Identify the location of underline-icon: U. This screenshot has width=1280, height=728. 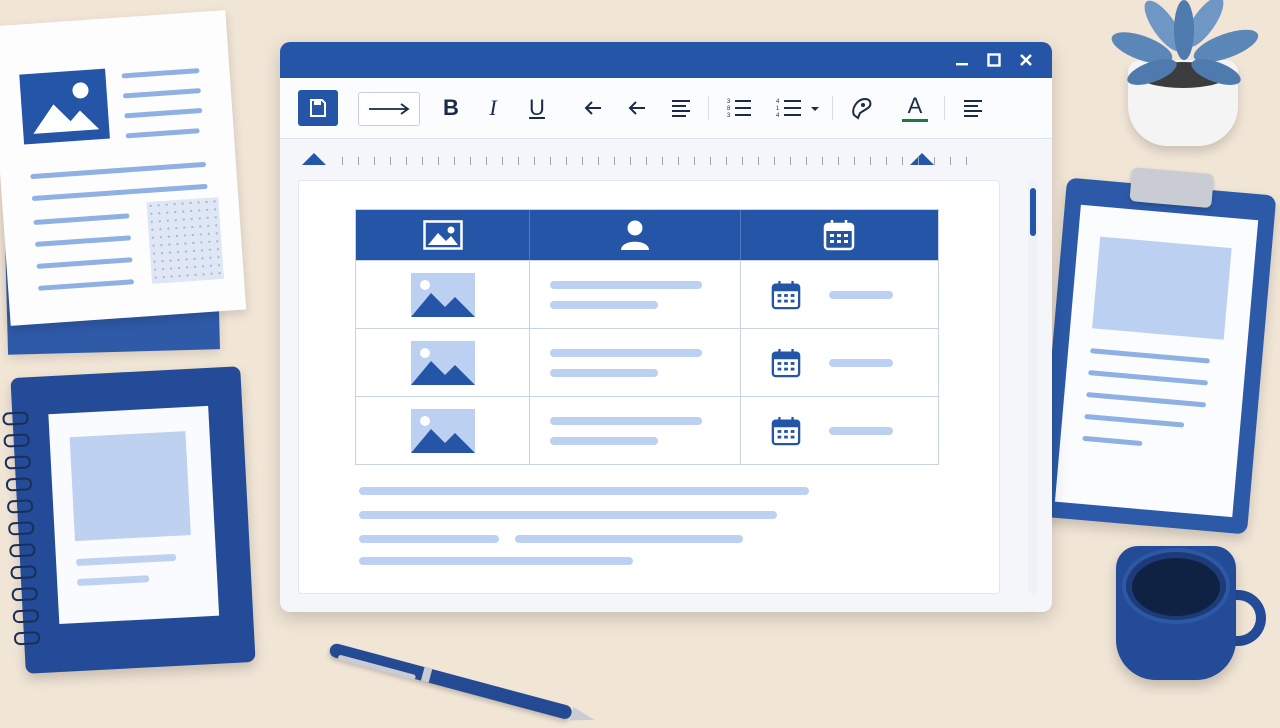
(537, 108).